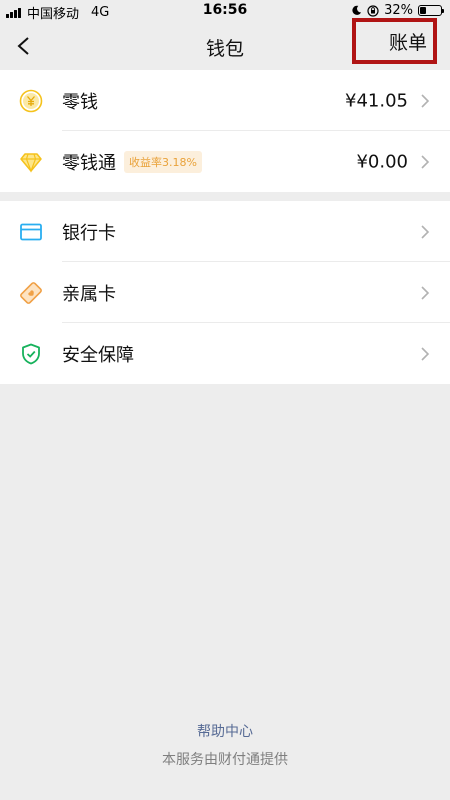 This screenshot has width=450, height=800. I want to click on family-card-label: 亲属卡, so click(89, 294).